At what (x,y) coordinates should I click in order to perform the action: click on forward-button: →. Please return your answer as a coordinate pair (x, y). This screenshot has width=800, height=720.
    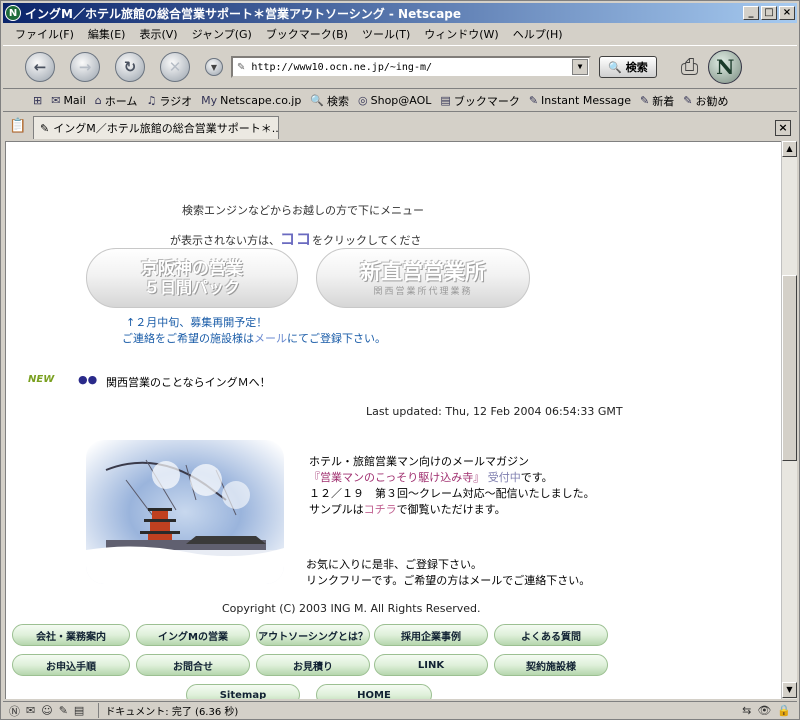
    Looking at the image, I should click on (85, 67).